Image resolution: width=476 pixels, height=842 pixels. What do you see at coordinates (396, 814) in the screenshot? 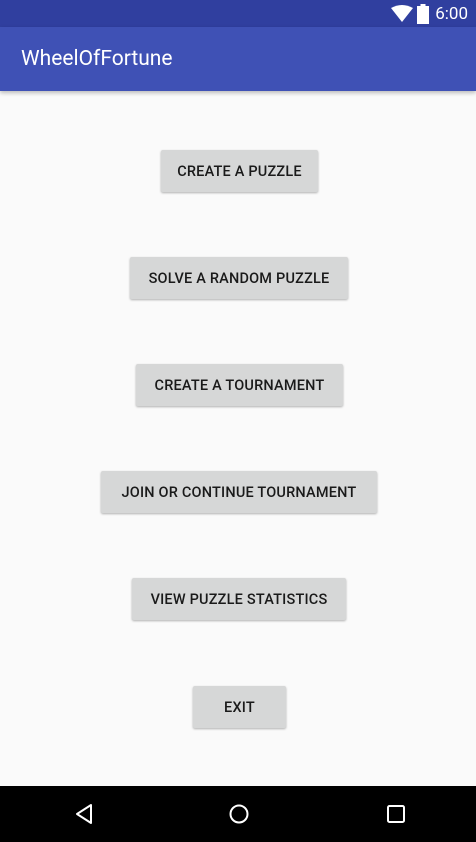
I see `recents-icon` at bounding box center [396, 814].